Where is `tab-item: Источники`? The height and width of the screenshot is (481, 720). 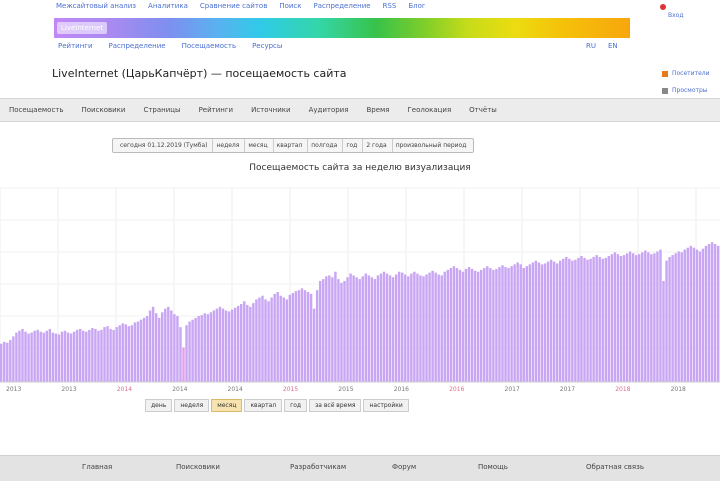
tab-item: Источники is located at coordinates (270, 110).